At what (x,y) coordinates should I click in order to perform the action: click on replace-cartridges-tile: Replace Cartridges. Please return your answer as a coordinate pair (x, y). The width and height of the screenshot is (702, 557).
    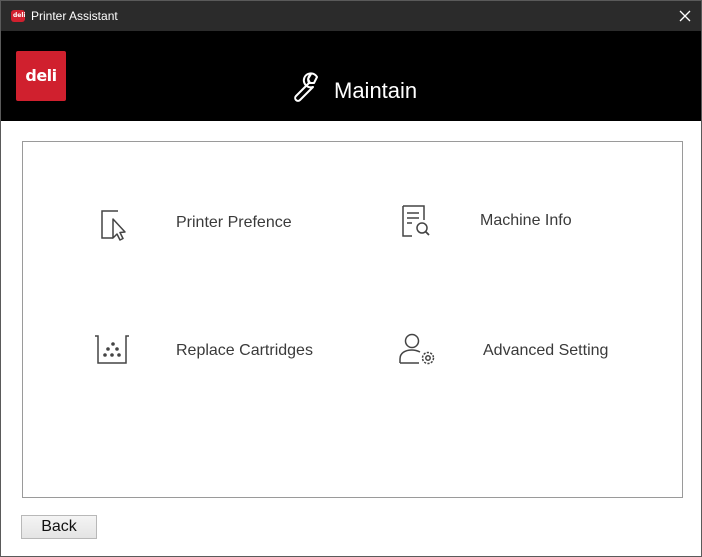
    Looking at the image, I should click on (208, 350).